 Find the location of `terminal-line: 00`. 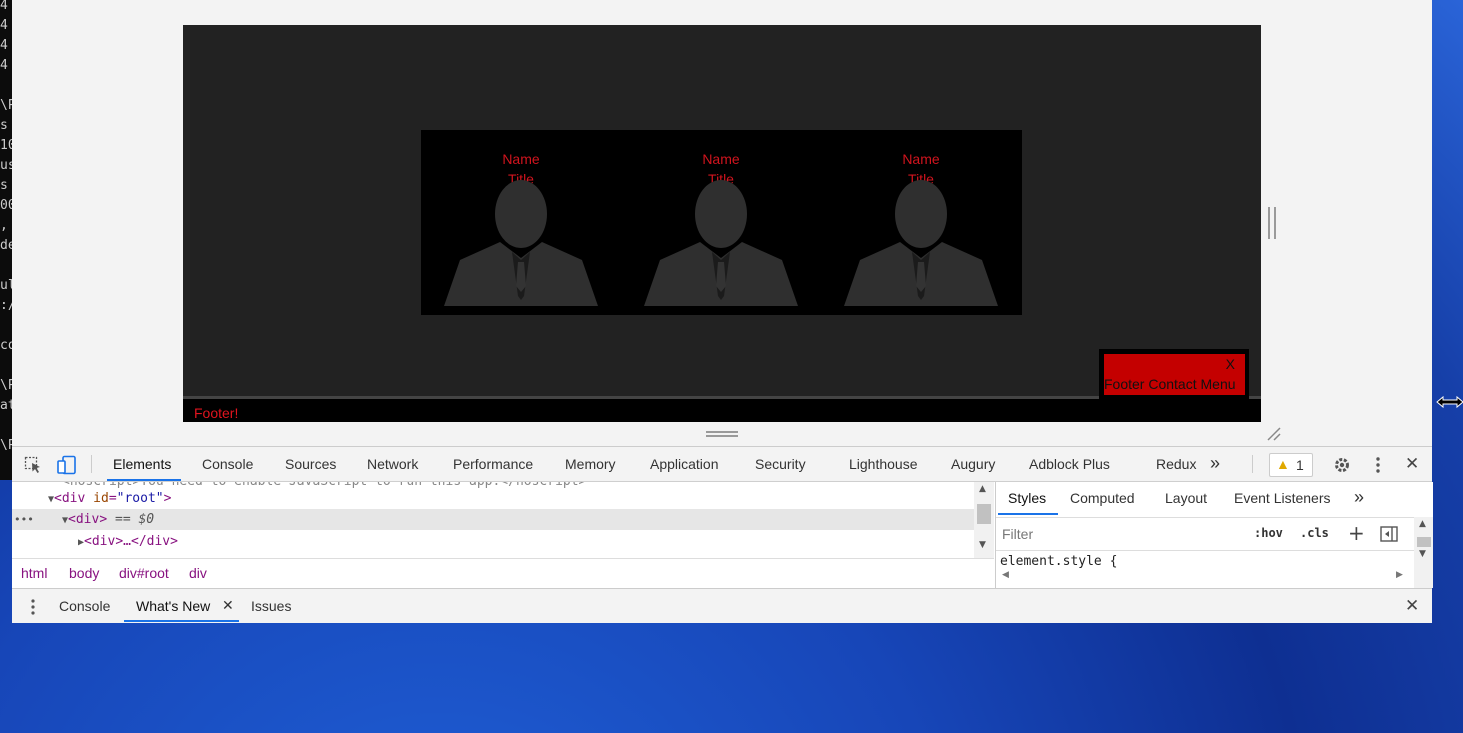

terminal-line: 00 is located at coordinates (6, 205).